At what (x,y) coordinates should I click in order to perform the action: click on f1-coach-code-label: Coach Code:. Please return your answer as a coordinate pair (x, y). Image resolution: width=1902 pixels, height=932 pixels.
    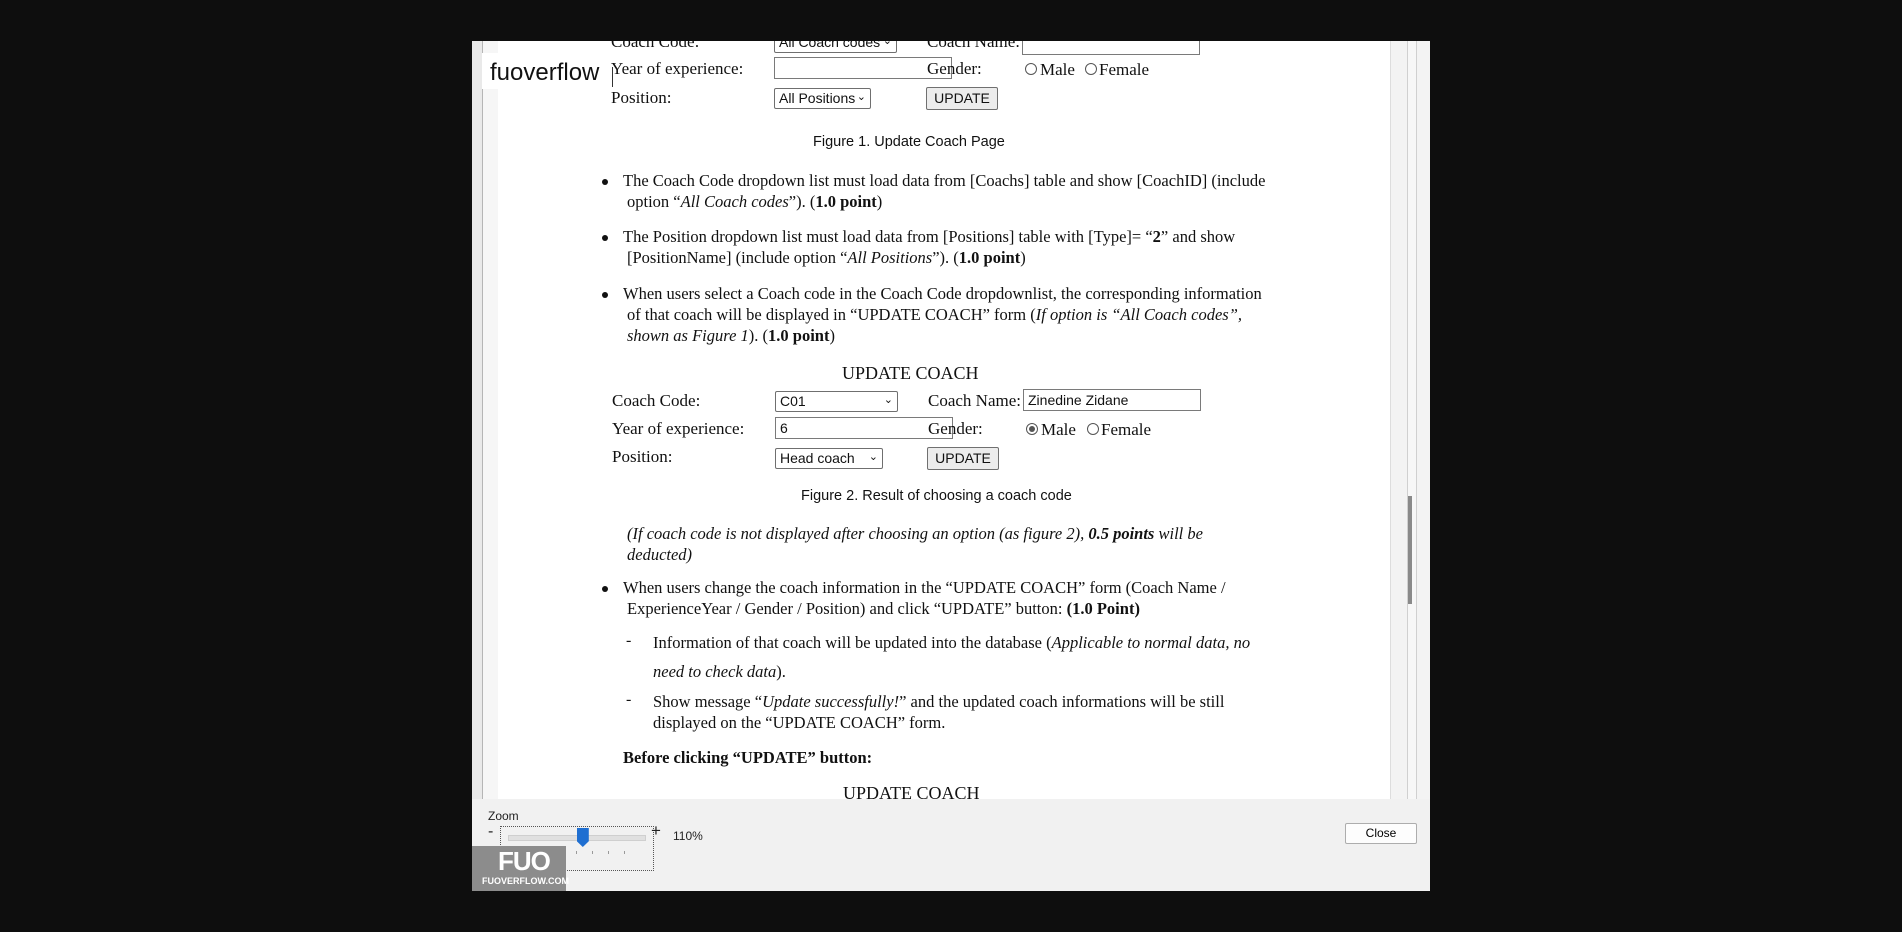
    Looking at the image, I should click on (655, 46).